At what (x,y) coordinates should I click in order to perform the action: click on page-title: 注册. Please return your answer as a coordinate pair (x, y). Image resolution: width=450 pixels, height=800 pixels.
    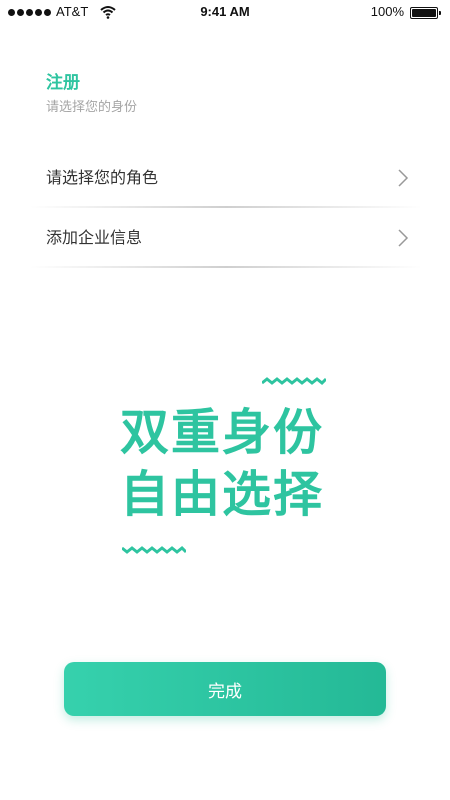
    Looking at the image, I should click on (63, 83).